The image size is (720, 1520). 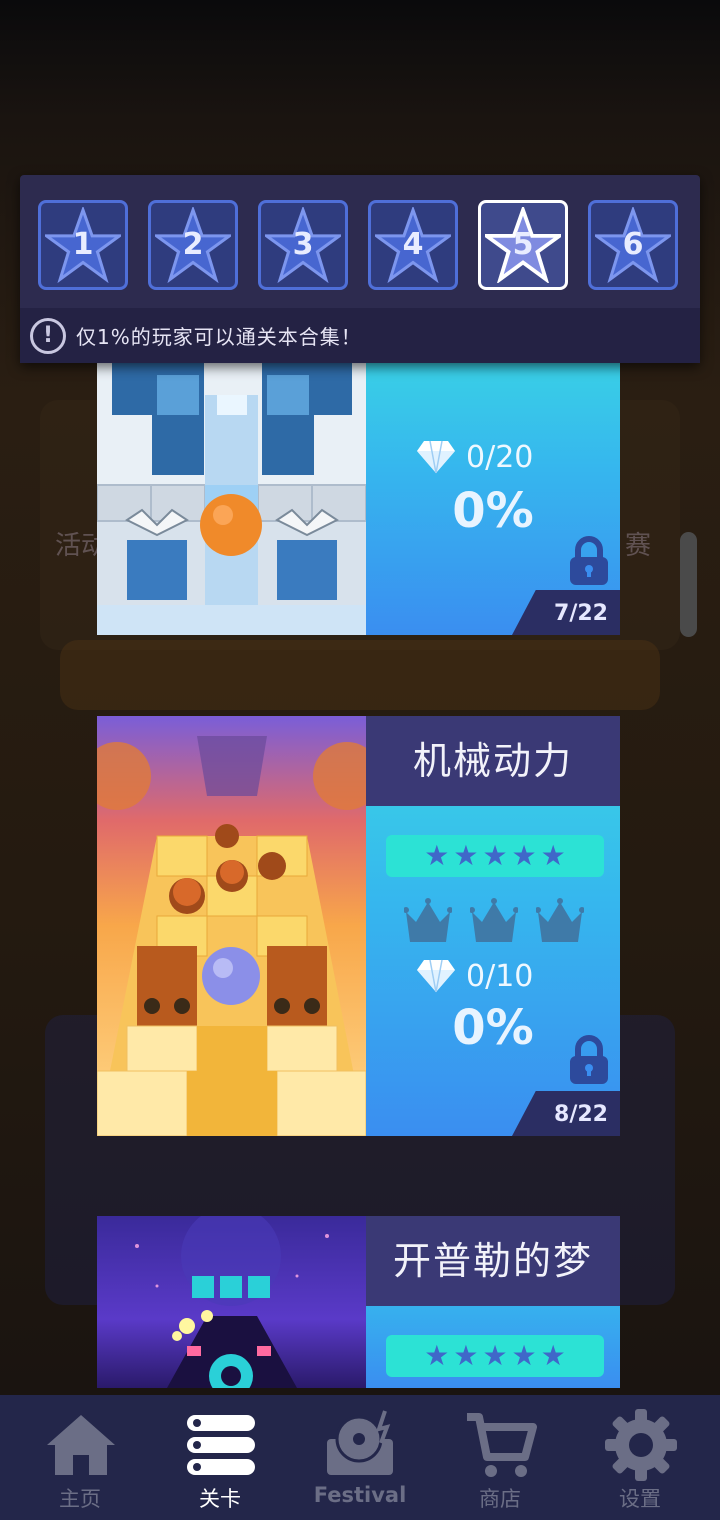 What do you see at coordinates (219, 337) in the screenshot?
I see `notice-text: 仅1%的玩家可以通关本合集！` at bounding box center [219, 337].